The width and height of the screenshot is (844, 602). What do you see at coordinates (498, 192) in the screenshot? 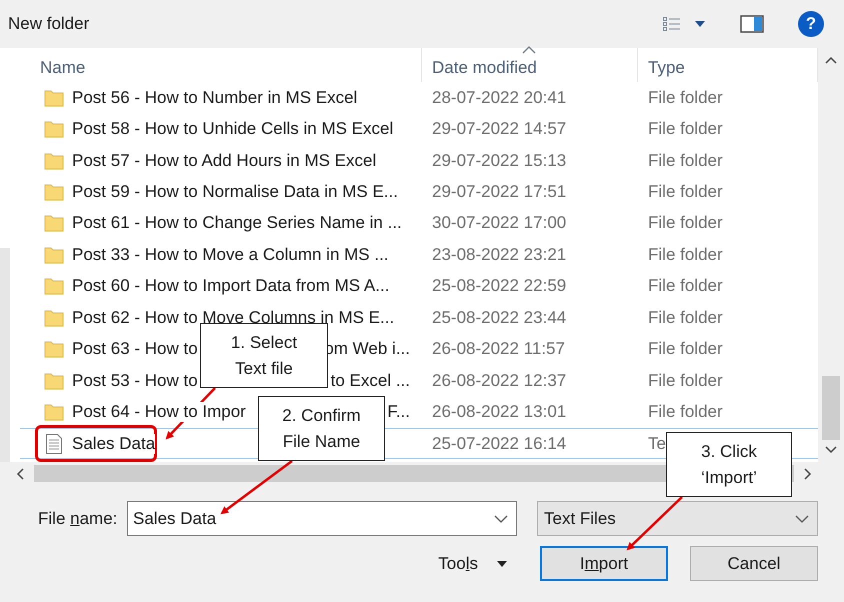
I see `date-modified: 29-07-2022 17:51` at bounding box center [498, 192].